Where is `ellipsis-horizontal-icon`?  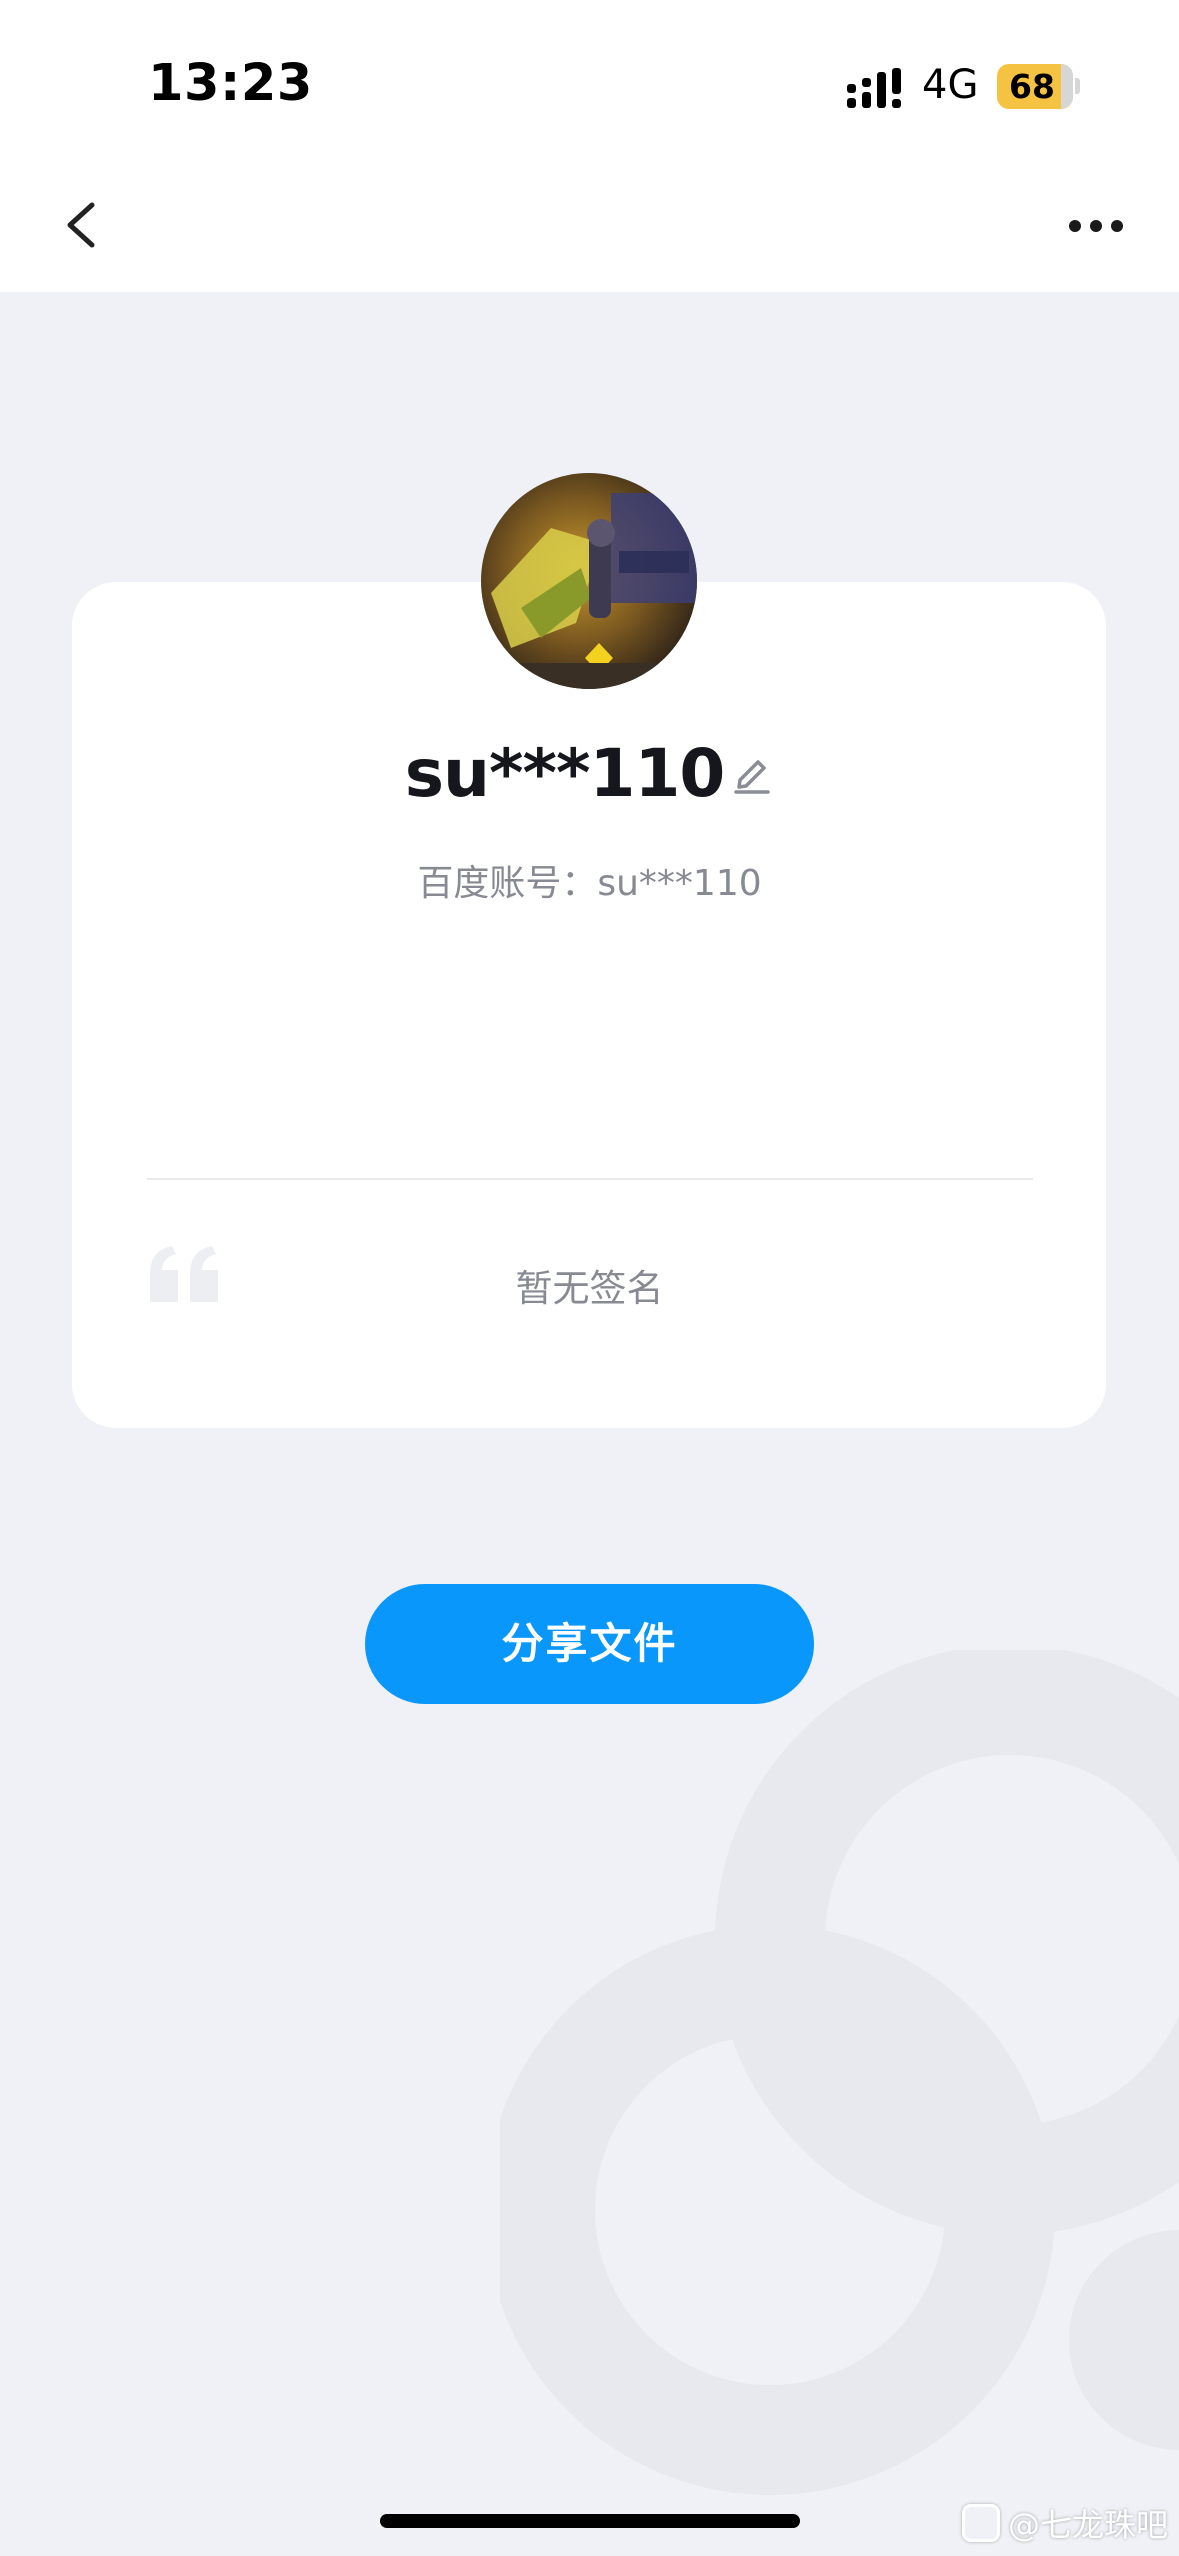 ellipsis-horizontal-icon is located at coordinates (1096, 226).